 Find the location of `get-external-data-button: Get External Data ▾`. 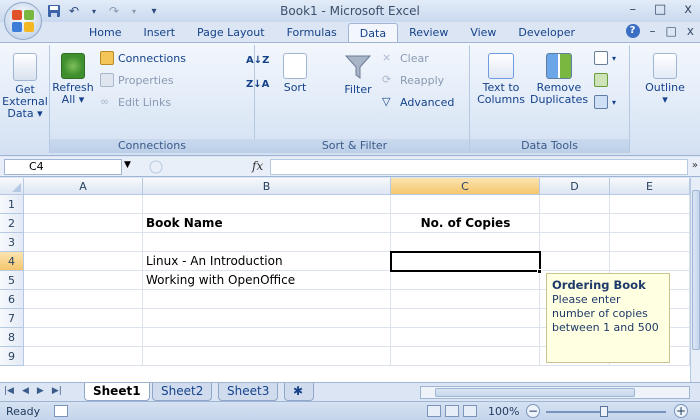

get-external-data-button: Get External Data ▾ is located at coordinates (25, 86).